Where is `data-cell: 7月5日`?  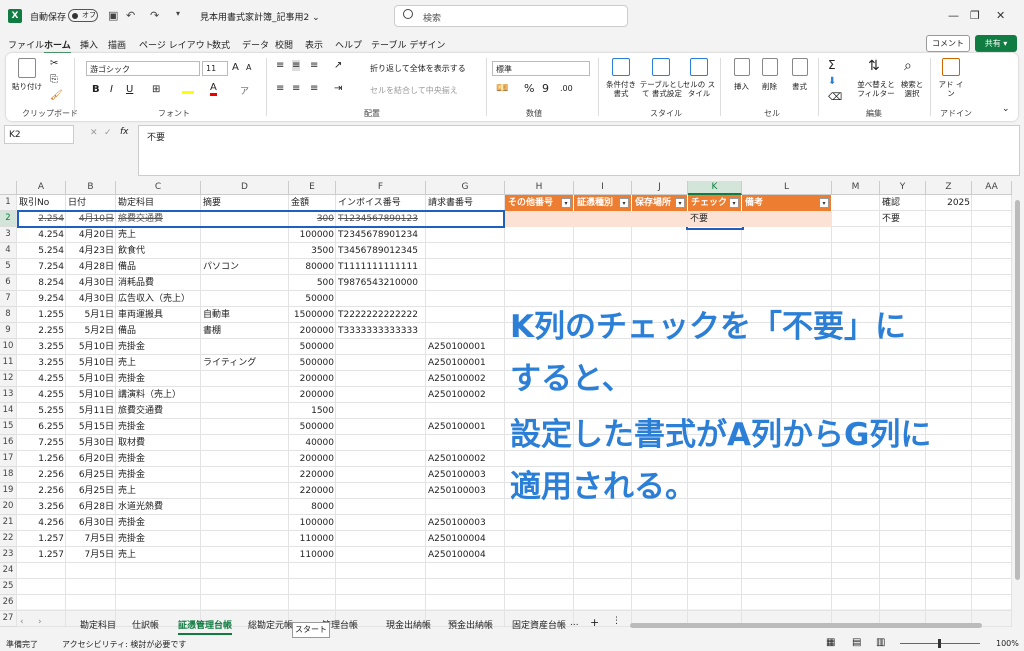 data-cell: 7月5日 is located at coordinates (91, 555).